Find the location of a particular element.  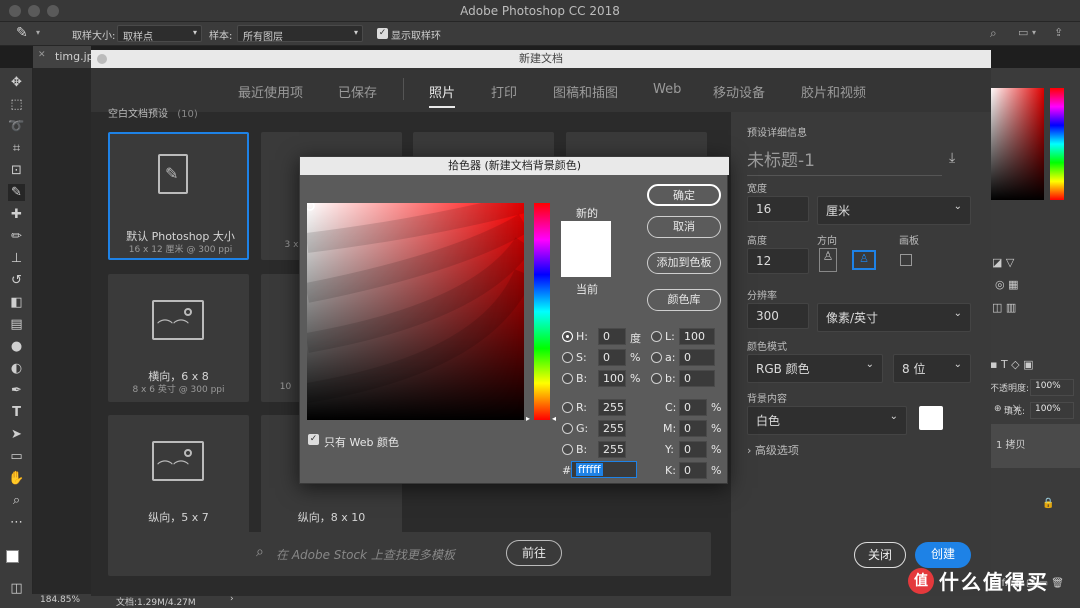

blur-tool-icon: ● is located at coordinates (16, 346).